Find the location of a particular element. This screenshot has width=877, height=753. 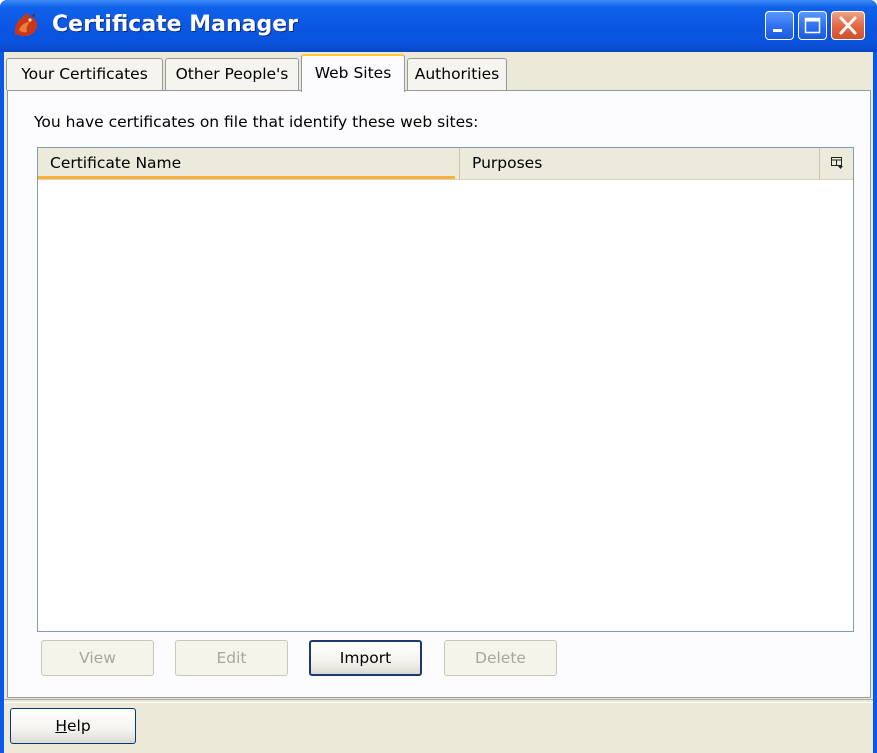

help-button: Help is located at coordinates (73, 726).